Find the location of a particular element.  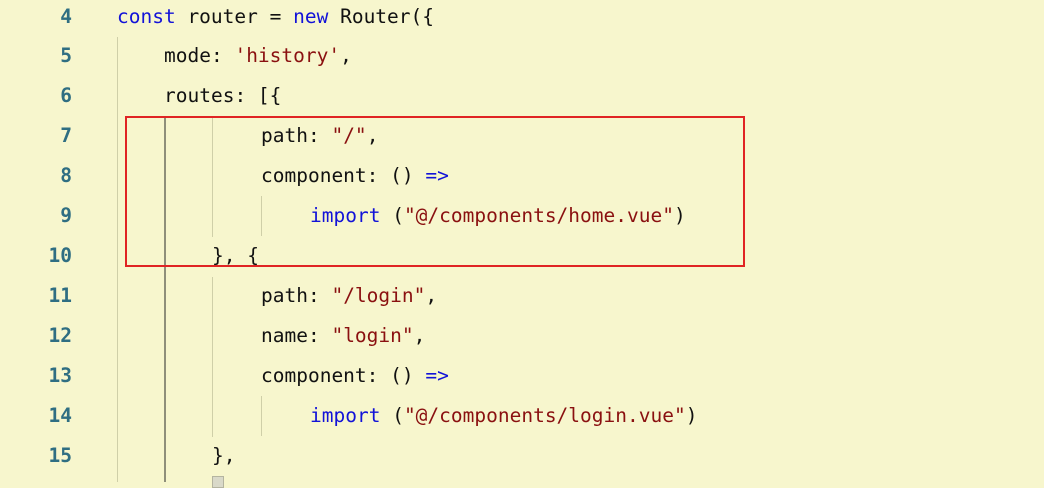

code-line: const router = new Router({ is located at coordinates (275, 18).